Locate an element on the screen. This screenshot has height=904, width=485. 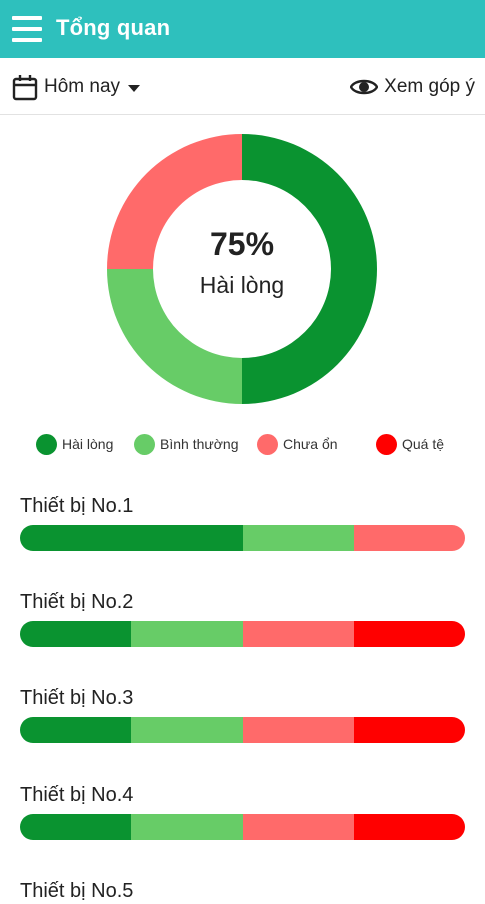
legend-item-binh-thuong: Bình thường is located at coordinates (186, 444).